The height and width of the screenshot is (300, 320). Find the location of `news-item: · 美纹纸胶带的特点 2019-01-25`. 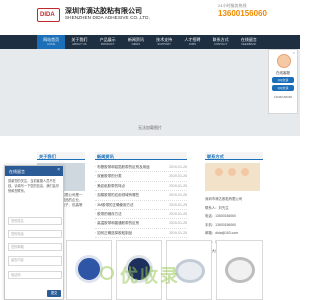

news-item: · 美纹纸胶带的特点 2019-01-25 is located at coordinates (141, 187).